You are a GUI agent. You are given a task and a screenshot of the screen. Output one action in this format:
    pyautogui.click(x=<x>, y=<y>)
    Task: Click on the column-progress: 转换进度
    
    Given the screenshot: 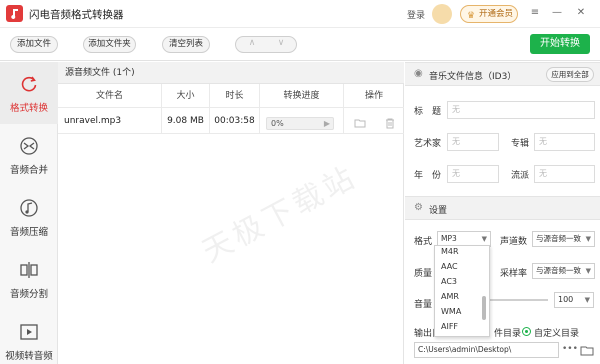 What is the action you would take?
    pyautogui.click(x=302, y=96)
    